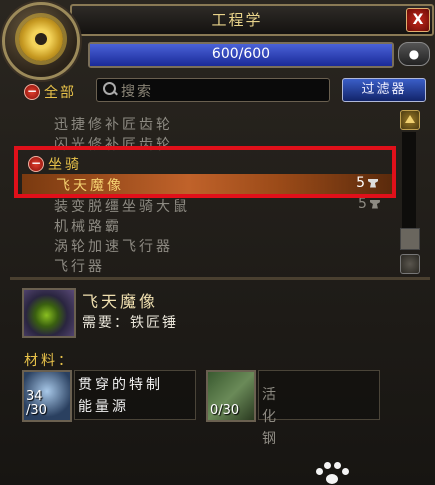 Image resolution: width=435 pixels, height=485 pixels. I want to click on filter-all-label: 全部, so click(60, 93).